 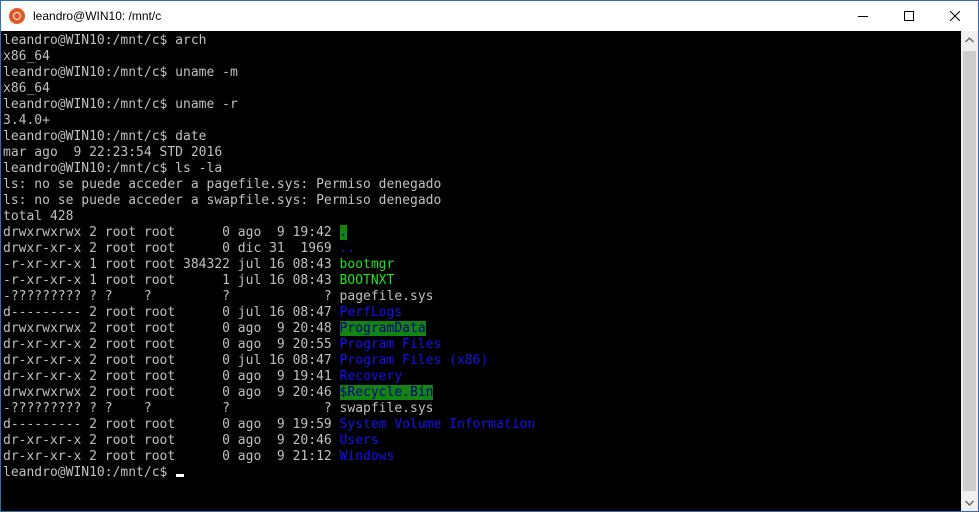 I want to click on scroll-down-button, so click(x=969, y=502).